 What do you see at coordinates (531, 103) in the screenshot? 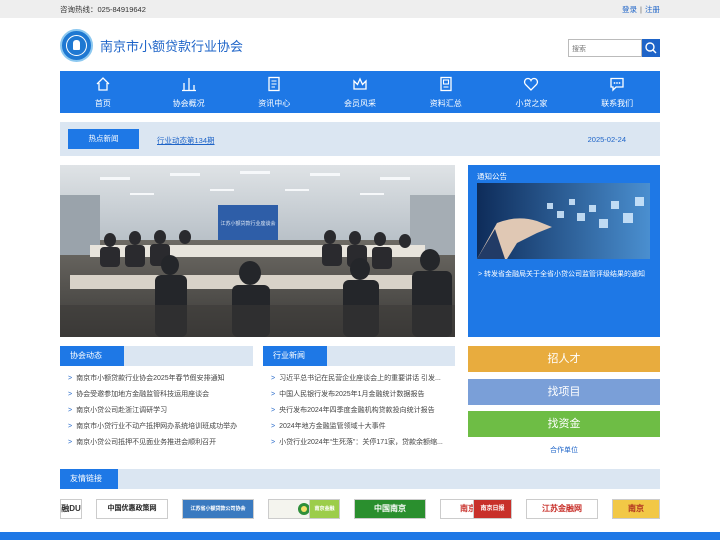
I see `nav-label: 小贷之家` at bounding box center [531, 103].